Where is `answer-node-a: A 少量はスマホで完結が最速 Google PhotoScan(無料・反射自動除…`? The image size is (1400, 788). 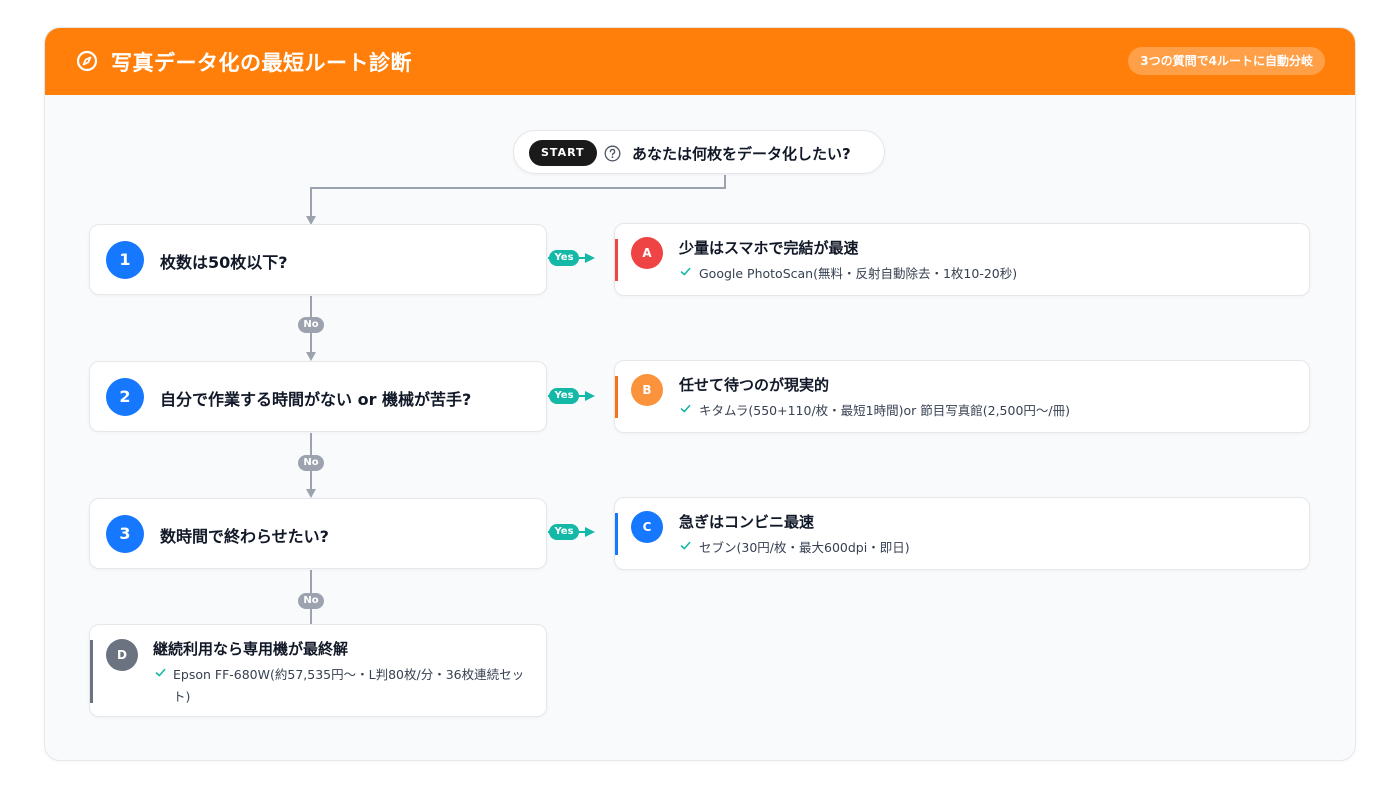 answer-node-a: A 少量はスマホで完結が最速 Google PhotoScan(無料・反射自動除… is located at coordinates (962, 259).